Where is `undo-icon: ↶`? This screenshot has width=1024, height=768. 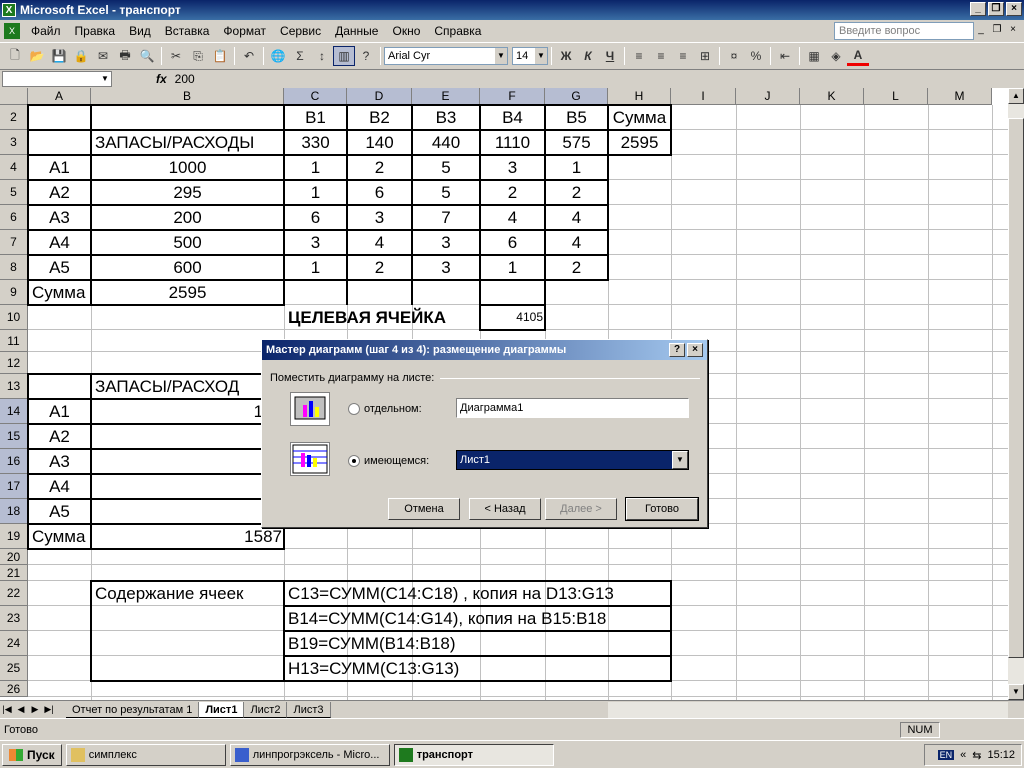
undo-icon: ↶ is located at coordinates (249, 56).